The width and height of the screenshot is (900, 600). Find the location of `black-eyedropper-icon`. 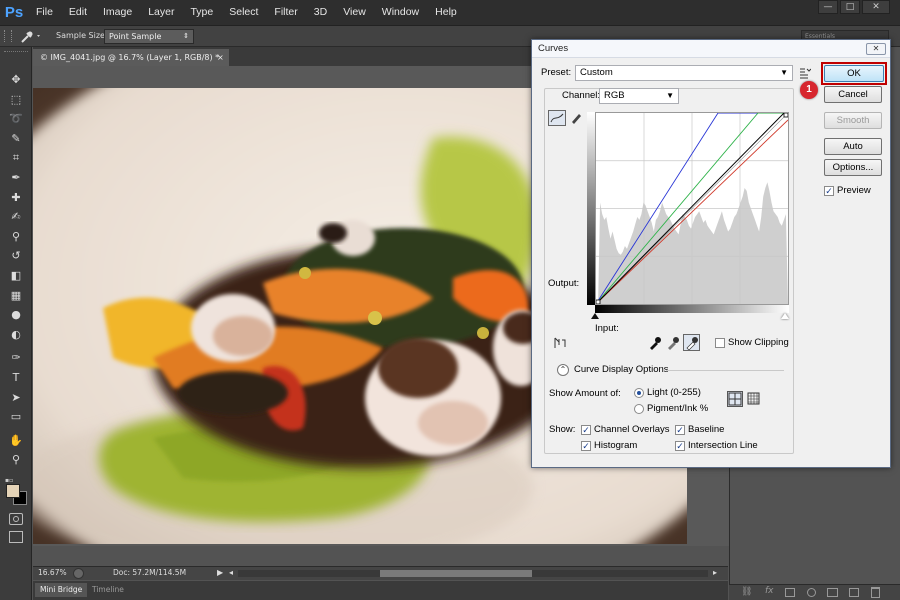

black-eyedropper-icon is located at coordinates (655, 343).